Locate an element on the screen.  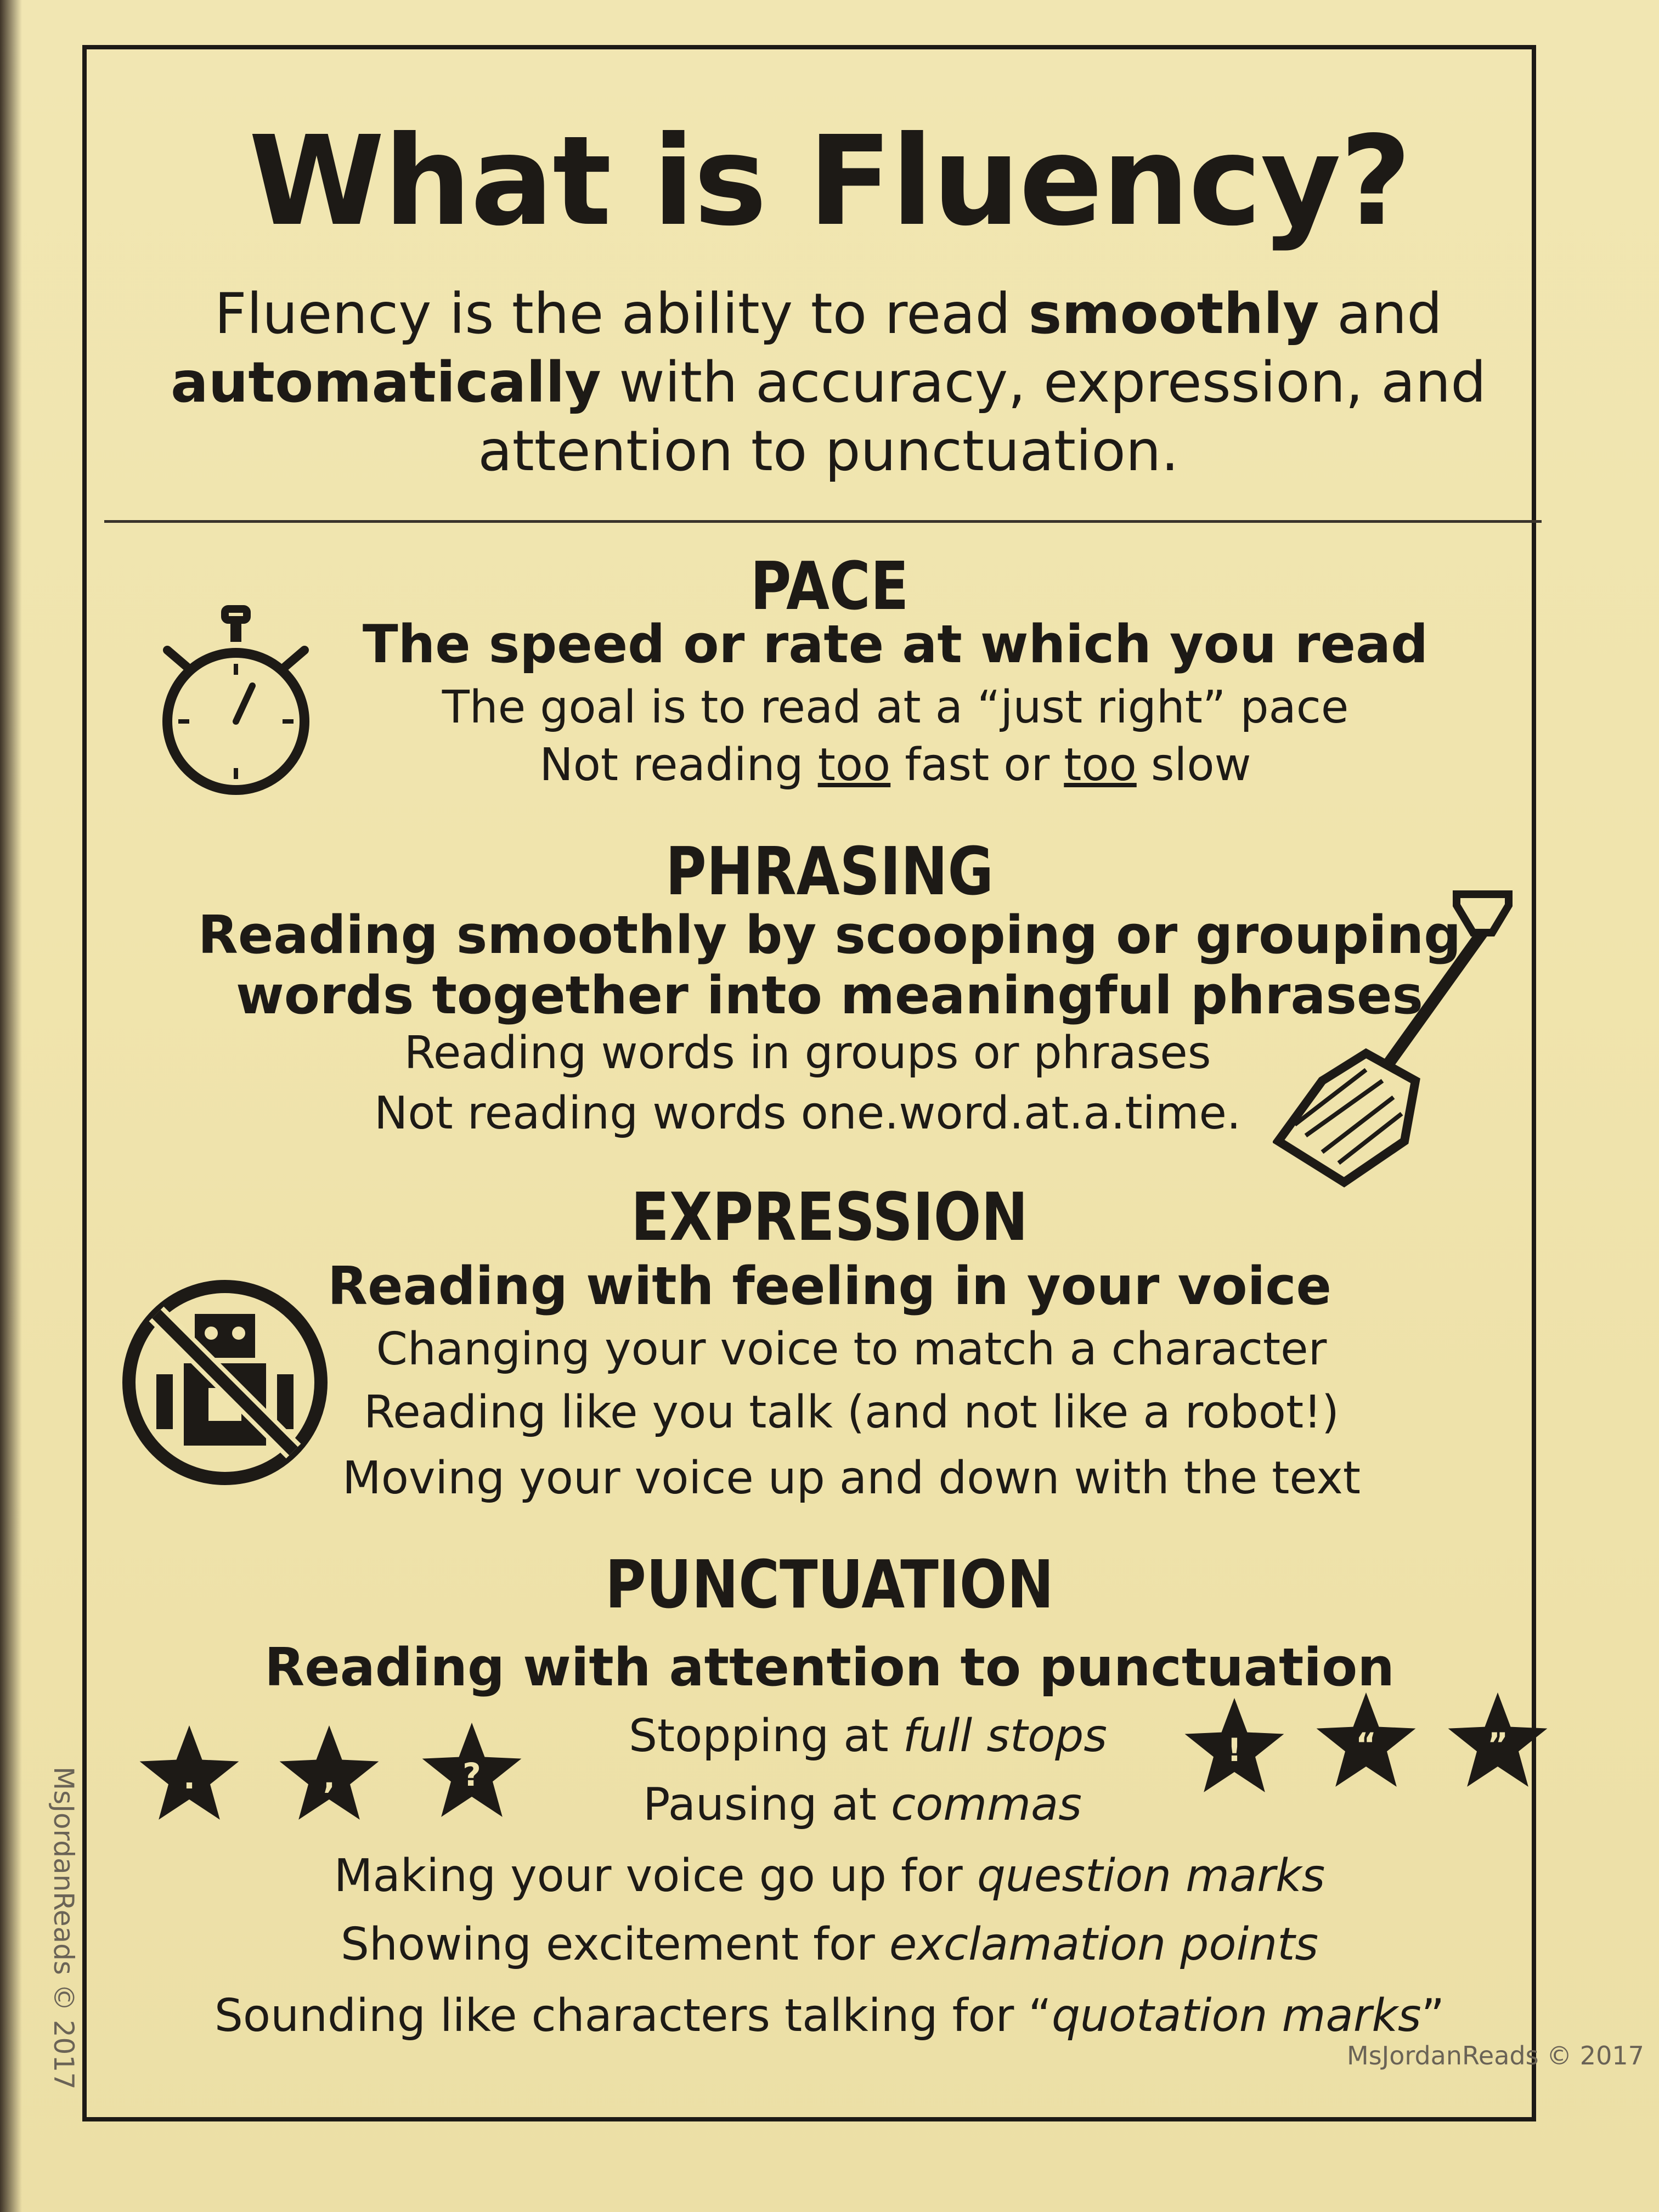
punctuation-line-5-b: ” is located at coordinates (1433, 2016).